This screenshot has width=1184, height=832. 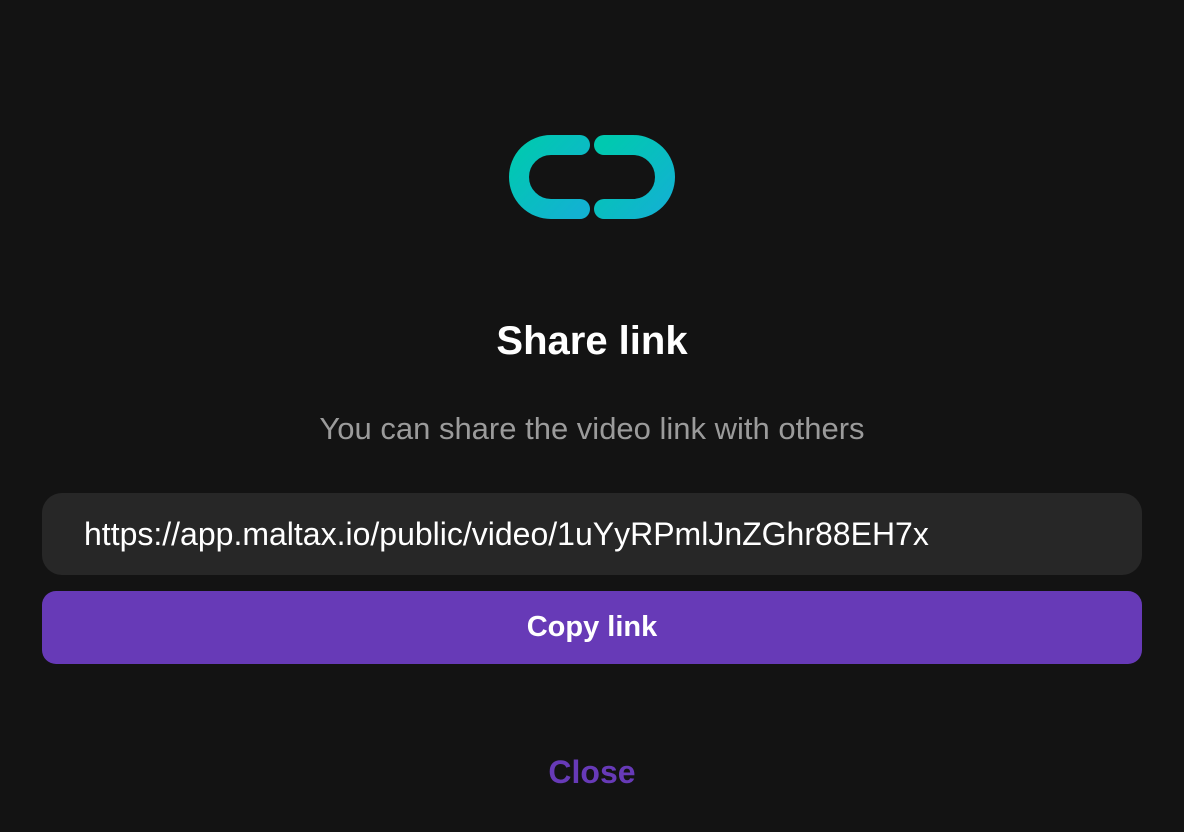 What do you see at coordinates (592, 428) in the screenshot?
I see `dialog-subtitle: You can share the video link with others` at bounding box center [592, 428].